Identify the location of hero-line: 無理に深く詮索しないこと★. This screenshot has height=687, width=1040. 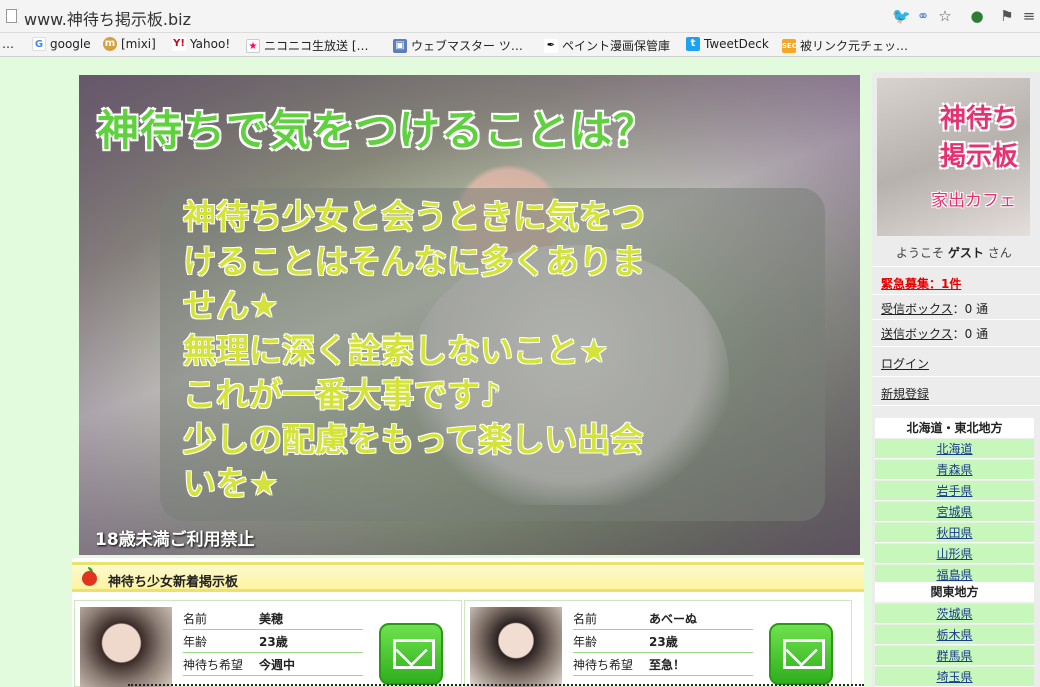
(396, 350).